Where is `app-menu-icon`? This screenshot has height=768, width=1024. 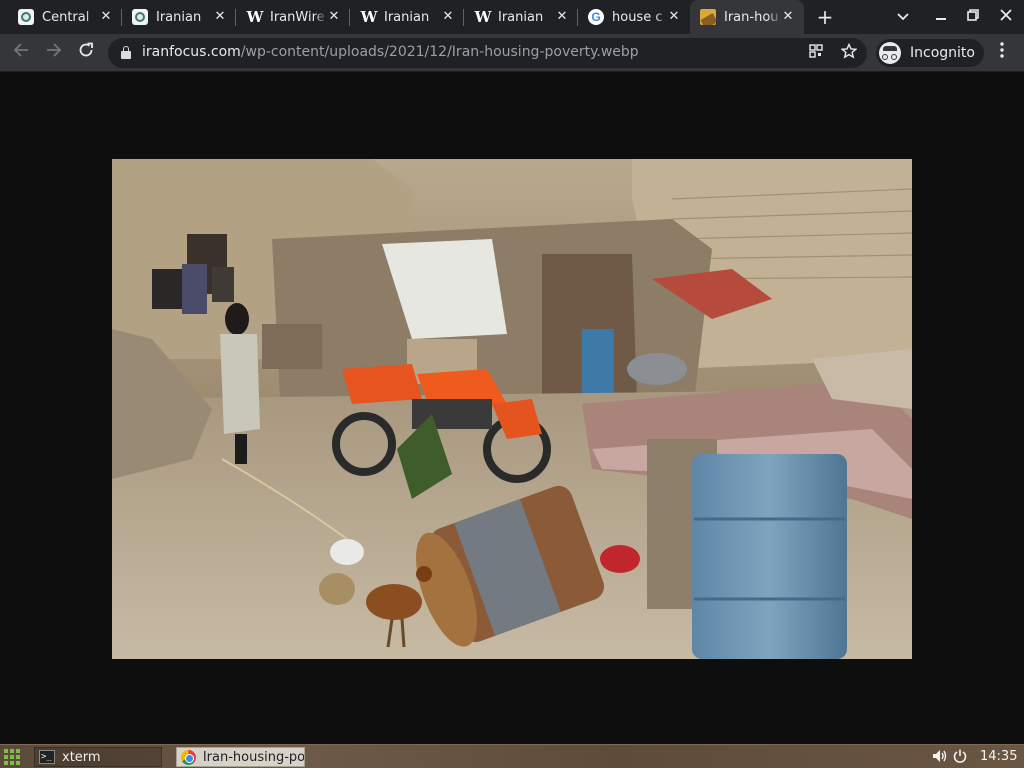
app-menu-icon is located at coordinates (12, 757).